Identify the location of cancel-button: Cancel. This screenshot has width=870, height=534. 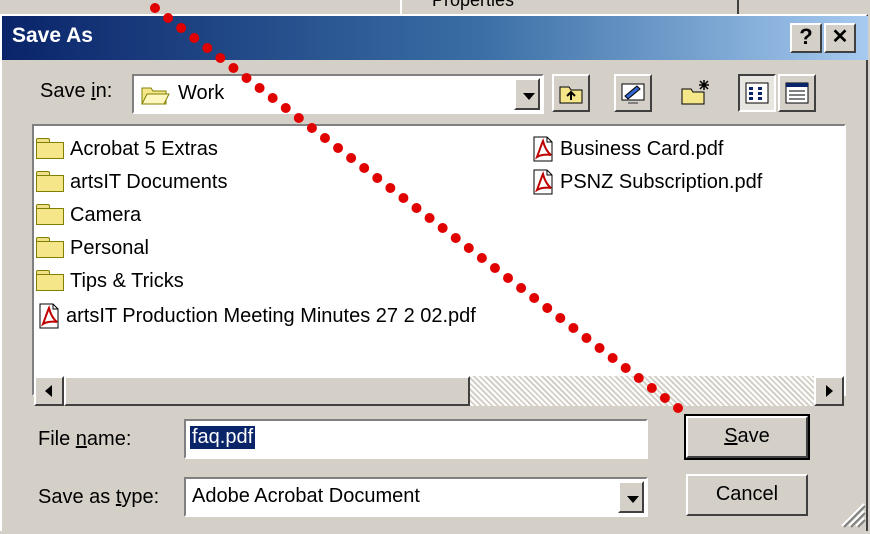
(747, 495).